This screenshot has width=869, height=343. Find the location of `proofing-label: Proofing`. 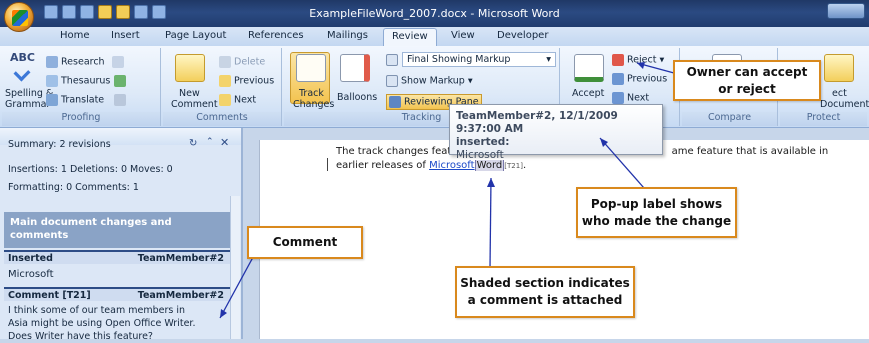

proofing-label: Proofing is located at coordinates (81, 119).